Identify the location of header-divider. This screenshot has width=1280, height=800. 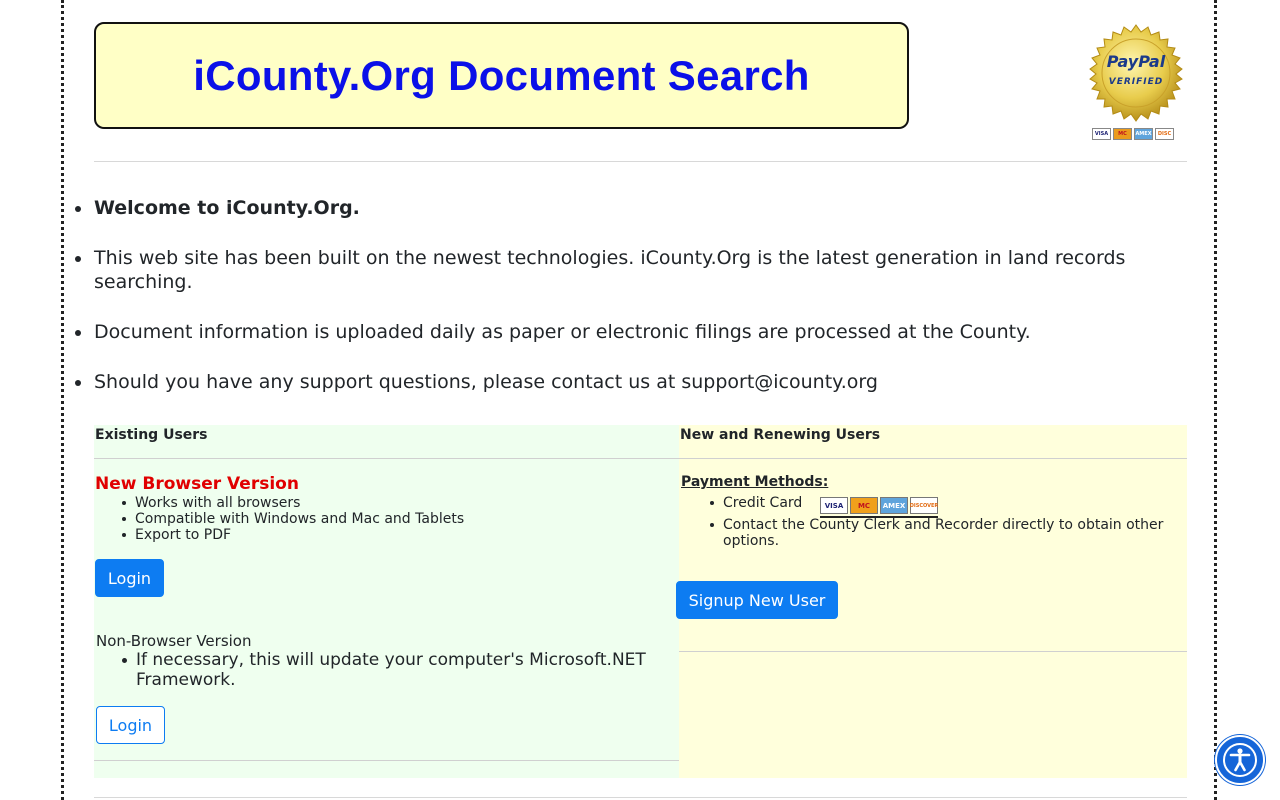
(640, 161).